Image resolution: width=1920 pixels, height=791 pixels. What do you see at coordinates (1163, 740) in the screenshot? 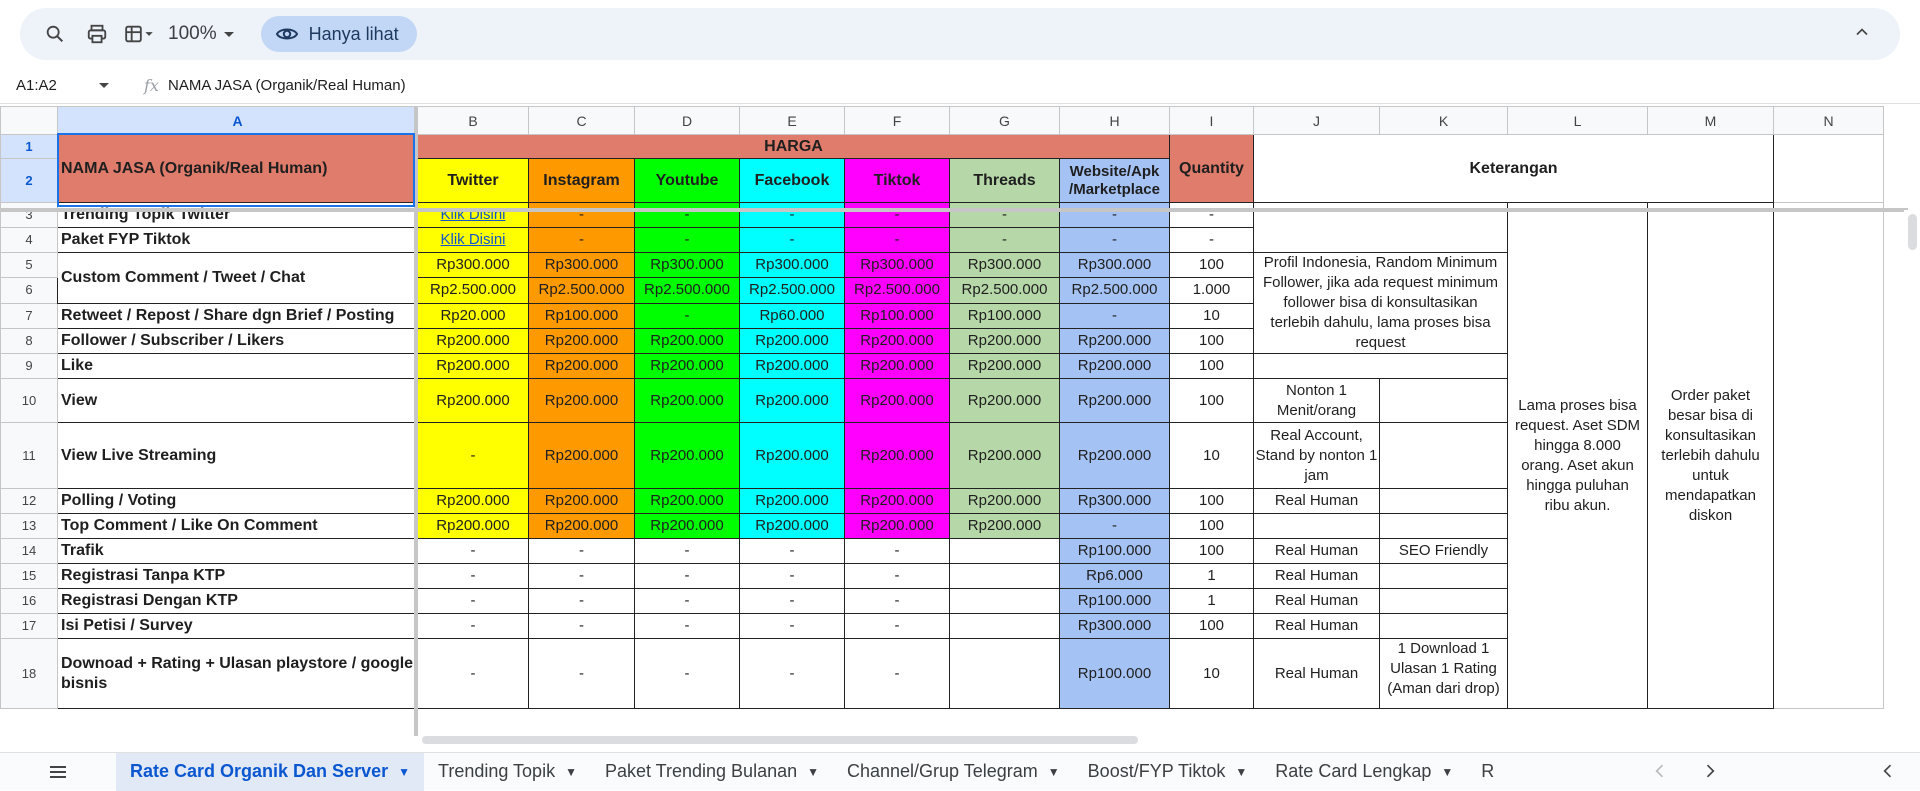
I see `horizontal-scrollbar` at bounding box center [1163, 740].